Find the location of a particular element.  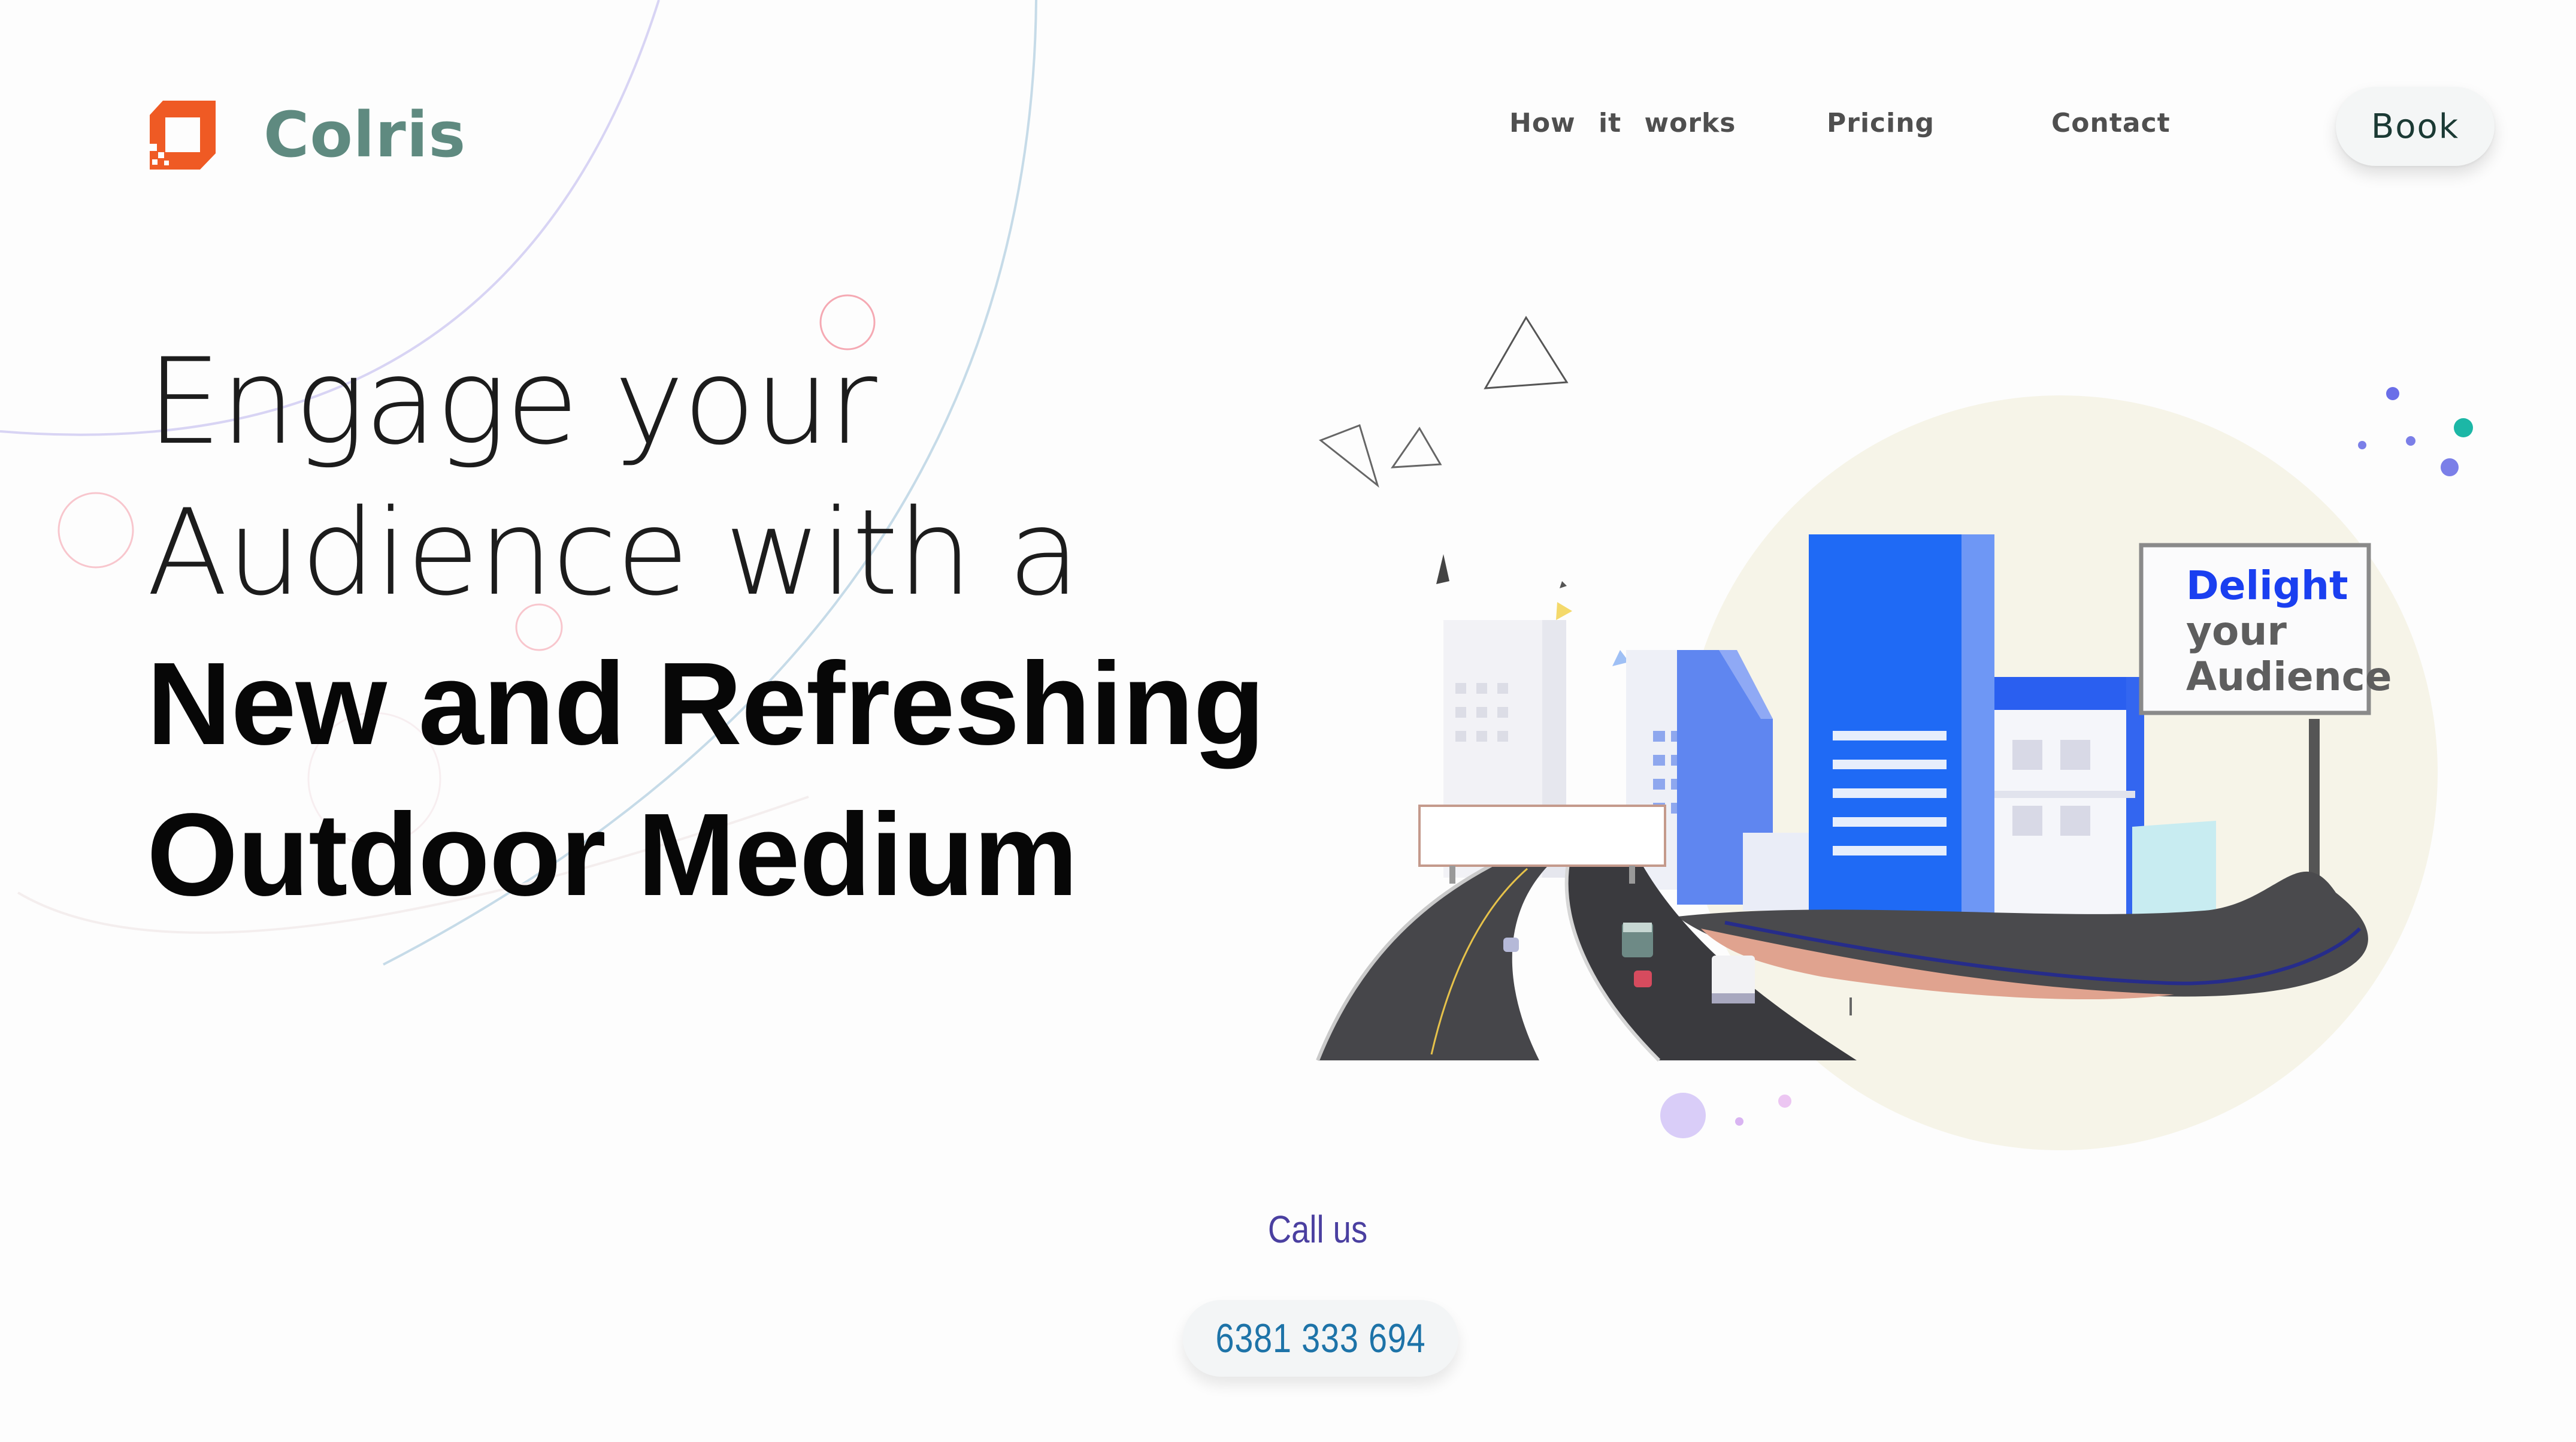

nav-contact: Contact is located at coordinates (2111, 126).